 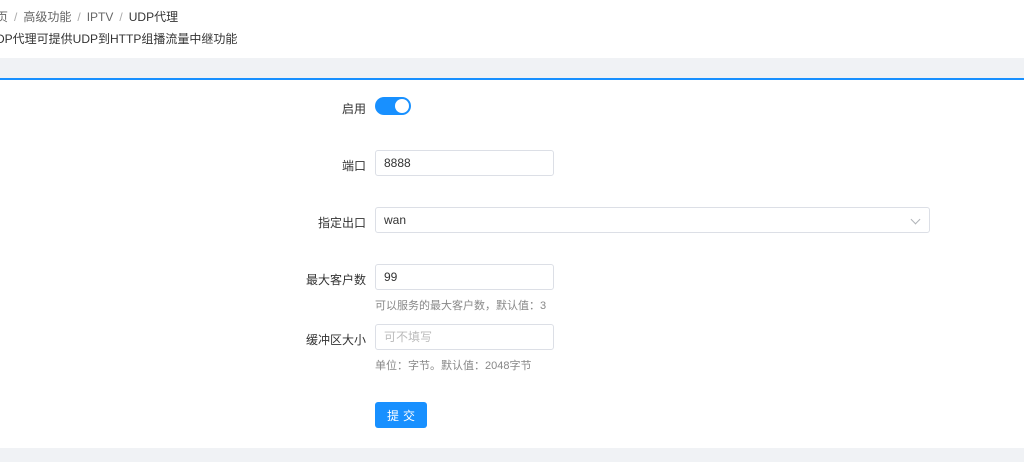 I want to click on page-description: DP代理可提供UDP到HTTP组播流量中继功能, so click(x=119, y=39).